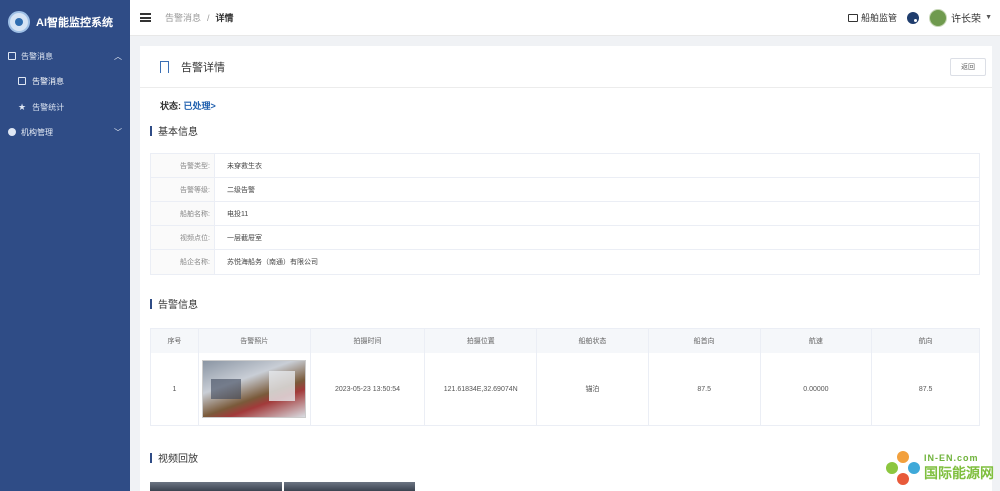  Describe the element at coordinates (913, 17) in the screenshot. I see `palette-icon` at that location.